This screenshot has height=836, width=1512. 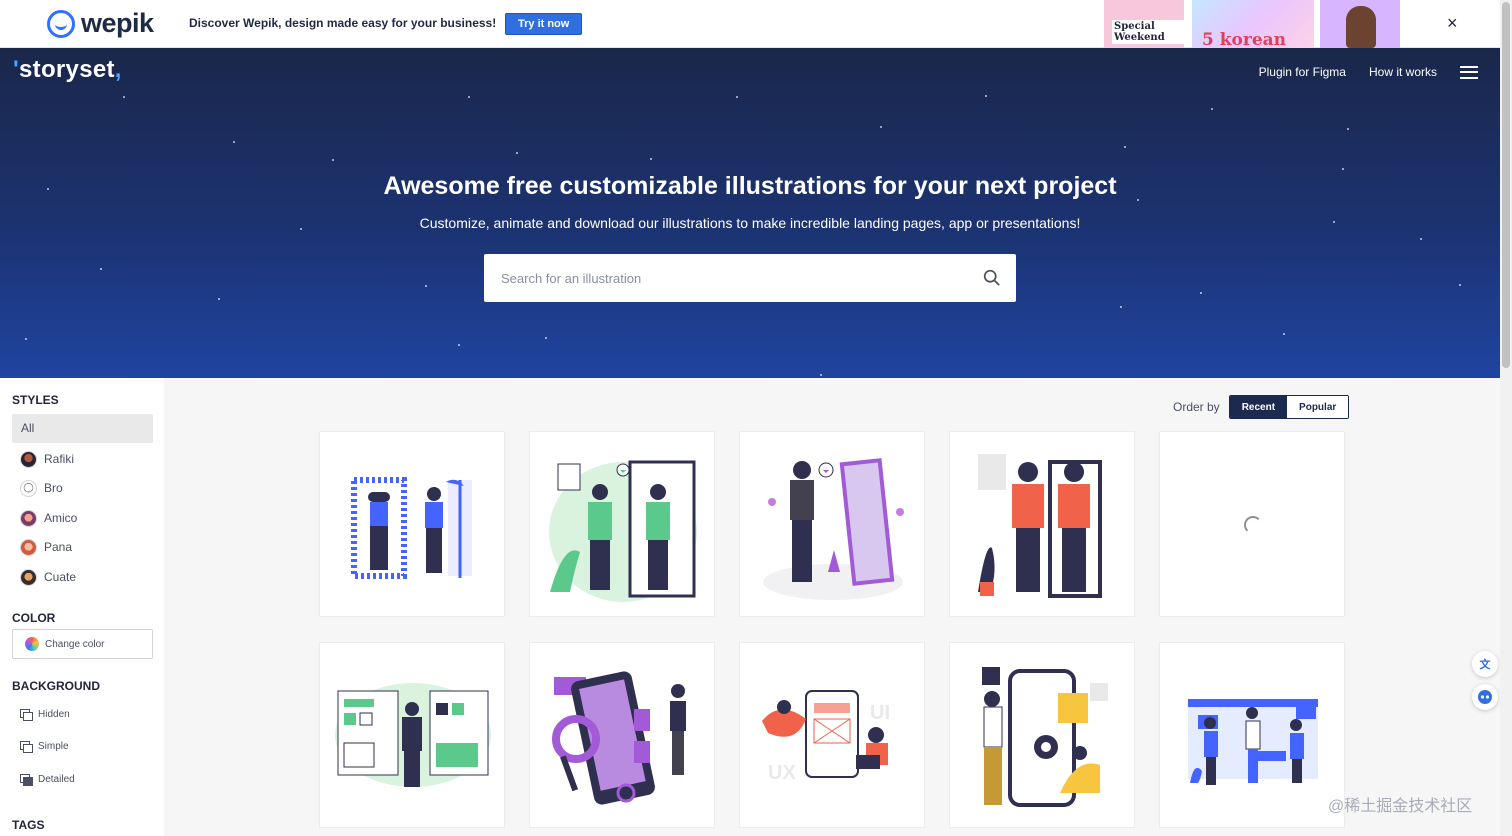 I want to click on page-scrollbar, so click(x=1506, y=418).